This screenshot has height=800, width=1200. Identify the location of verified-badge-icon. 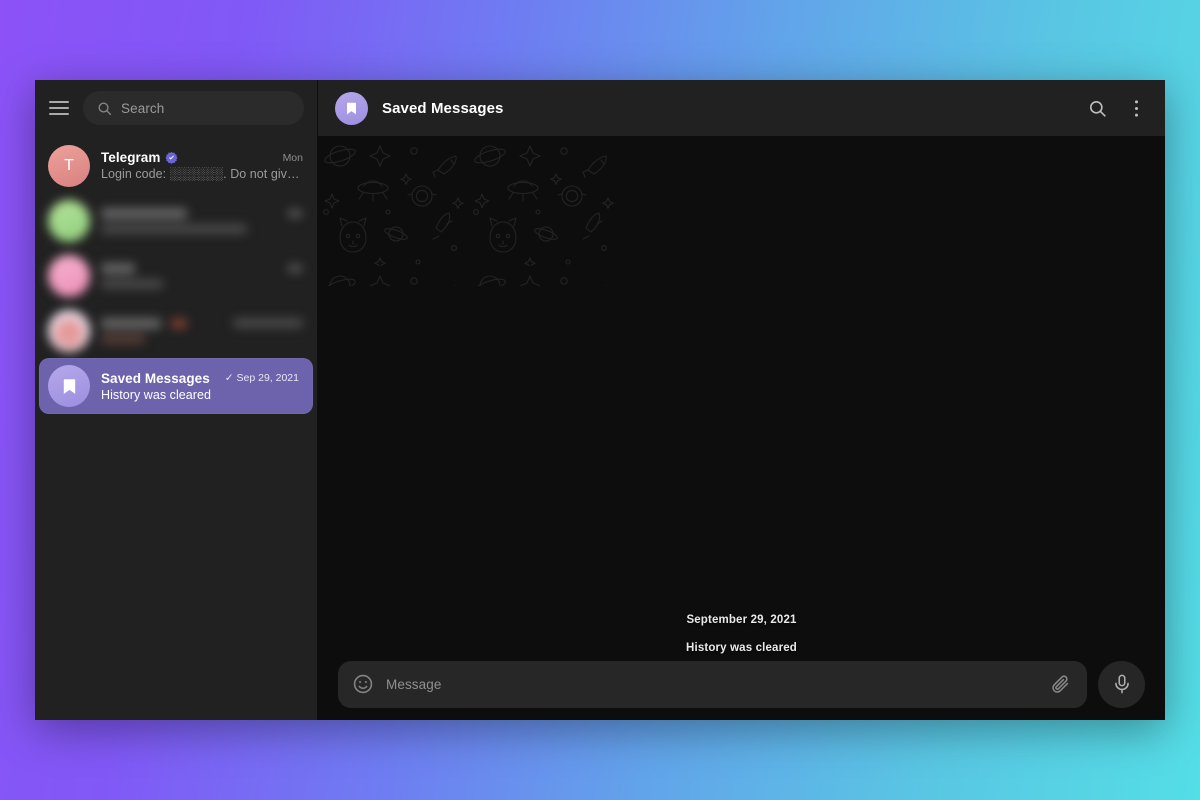
(172, 157).